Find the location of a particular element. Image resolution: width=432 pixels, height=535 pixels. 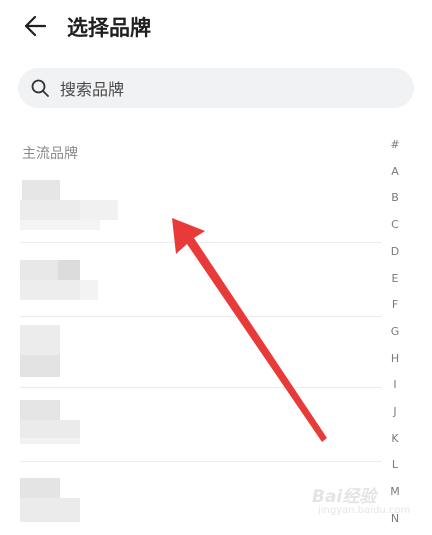

index-letter: G is located at coordinates (395, 331).